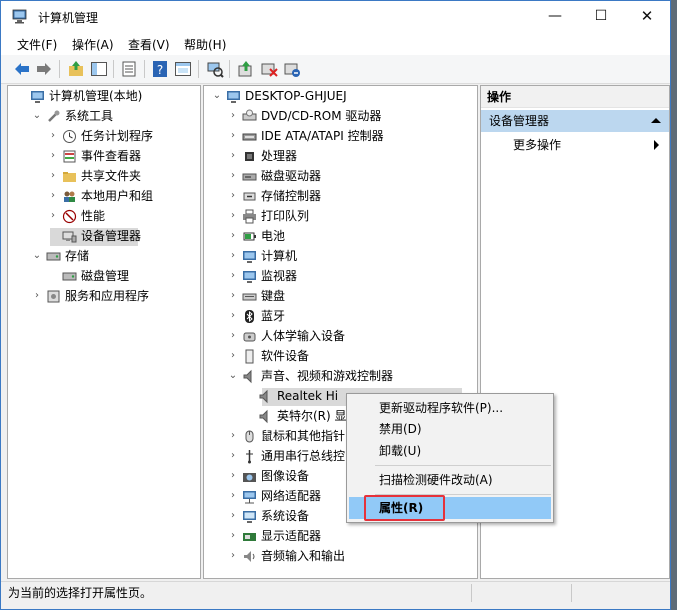 This screenshot has height=610, width=677. I want to click on uninstall-device-icon, so click(292, 69).